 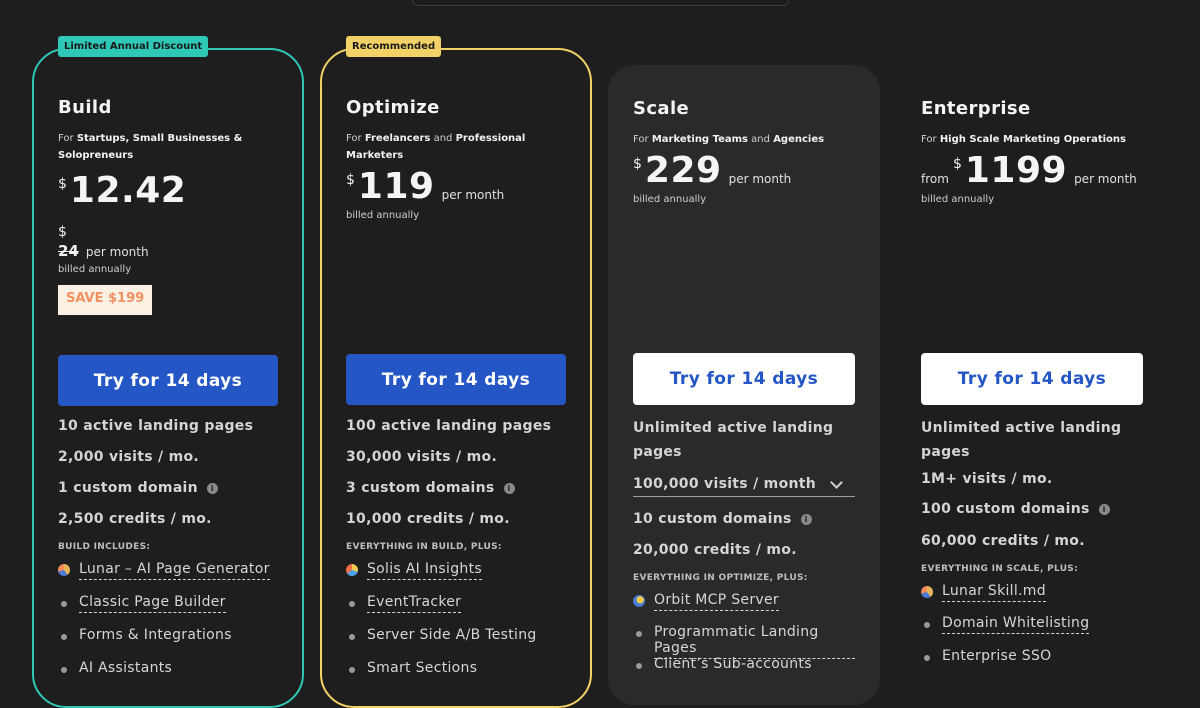 What do you see at coordinates (169, 610) in the screenshot?
I see `include-item: Classic Page Builder` at bounding box center [169, 610].